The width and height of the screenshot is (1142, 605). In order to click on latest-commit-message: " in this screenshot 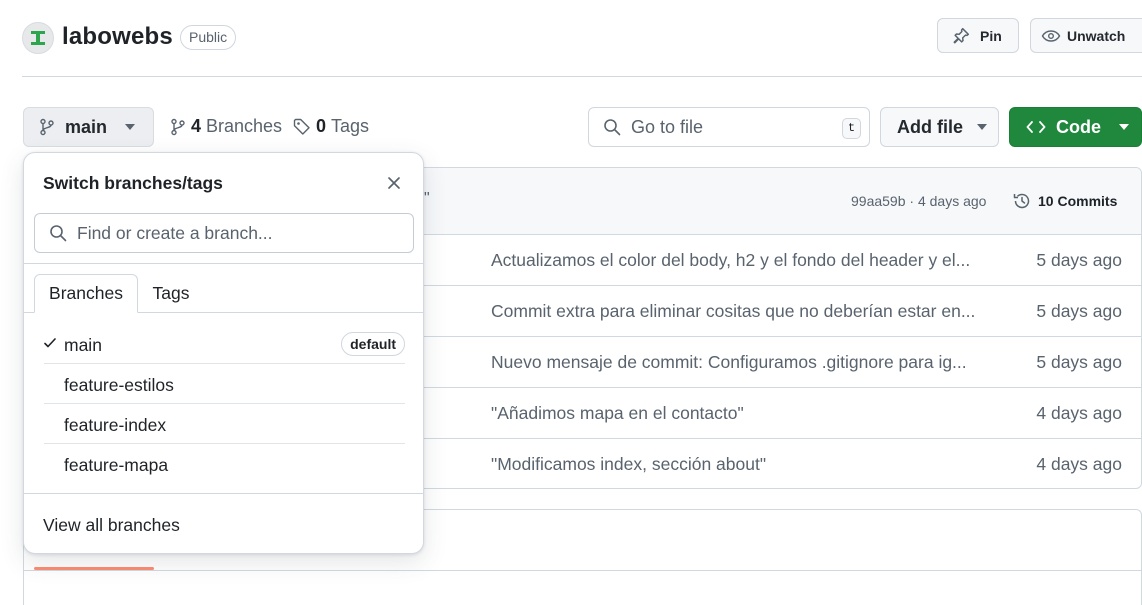, I will do `click(427, 199)`.